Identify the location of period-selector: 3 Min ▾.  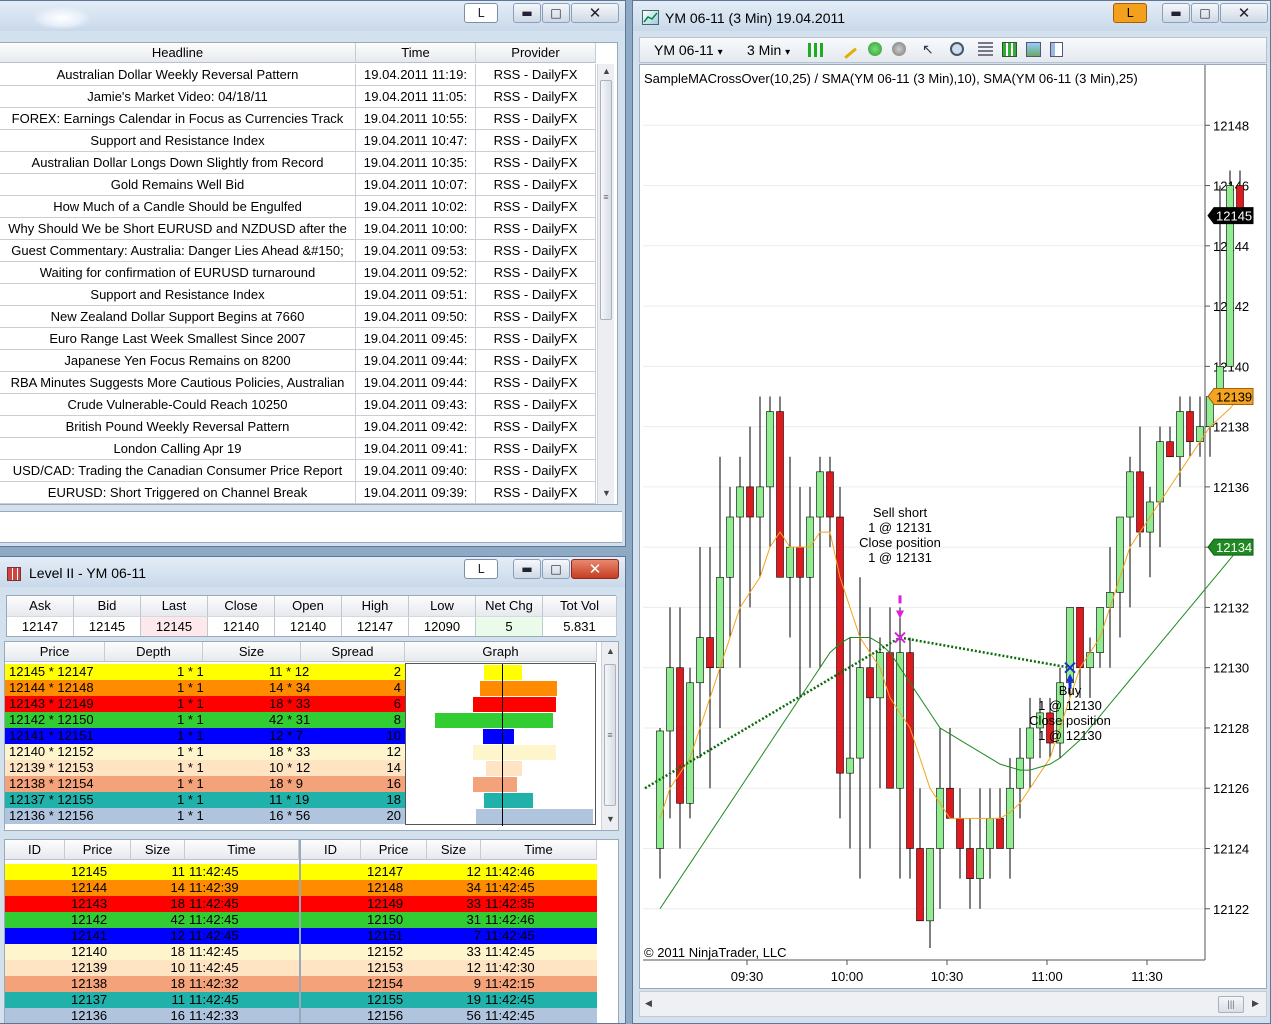
(768, 50).